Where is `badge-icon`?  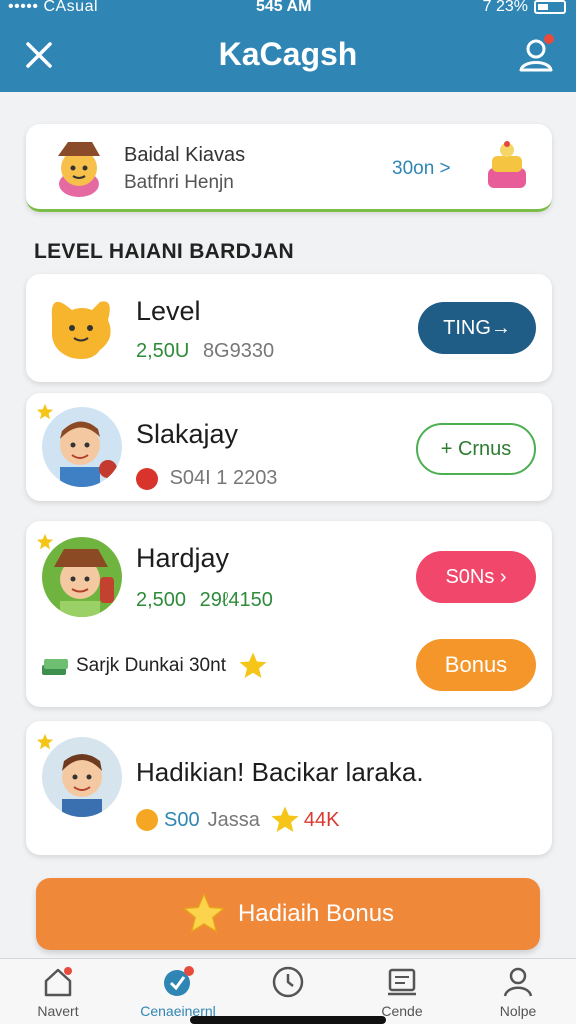
badge-icon is located at coordinates (179, 981).